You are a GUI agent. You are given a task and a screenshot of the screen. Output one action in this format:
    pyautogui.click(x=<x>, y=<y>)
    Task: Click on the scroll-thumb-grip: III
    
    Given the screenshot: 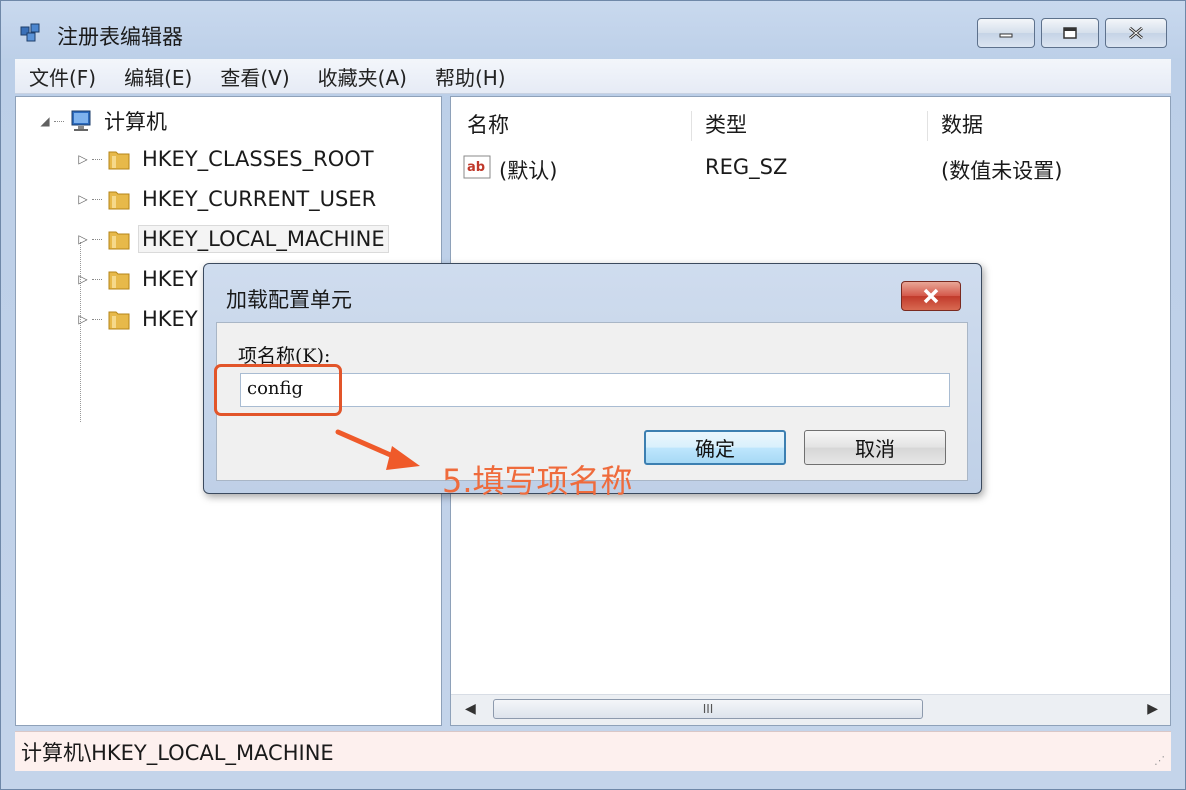 What is the action you would take?
    pyautogui.click(x=708, y=709)
    